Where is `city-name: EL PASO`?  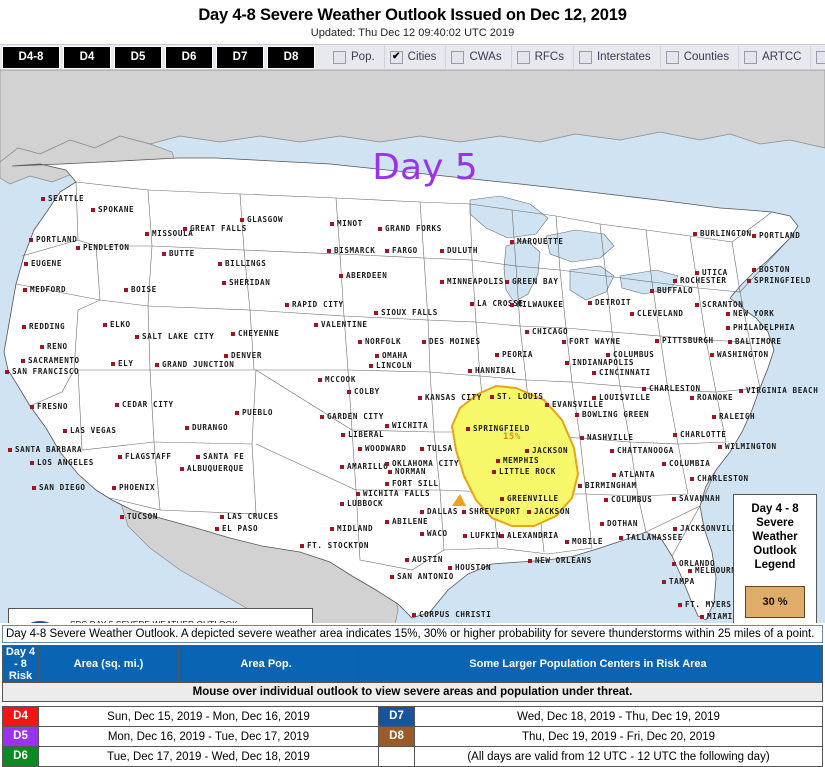
city-name: EL PASO is located at coordinates (240, 528).